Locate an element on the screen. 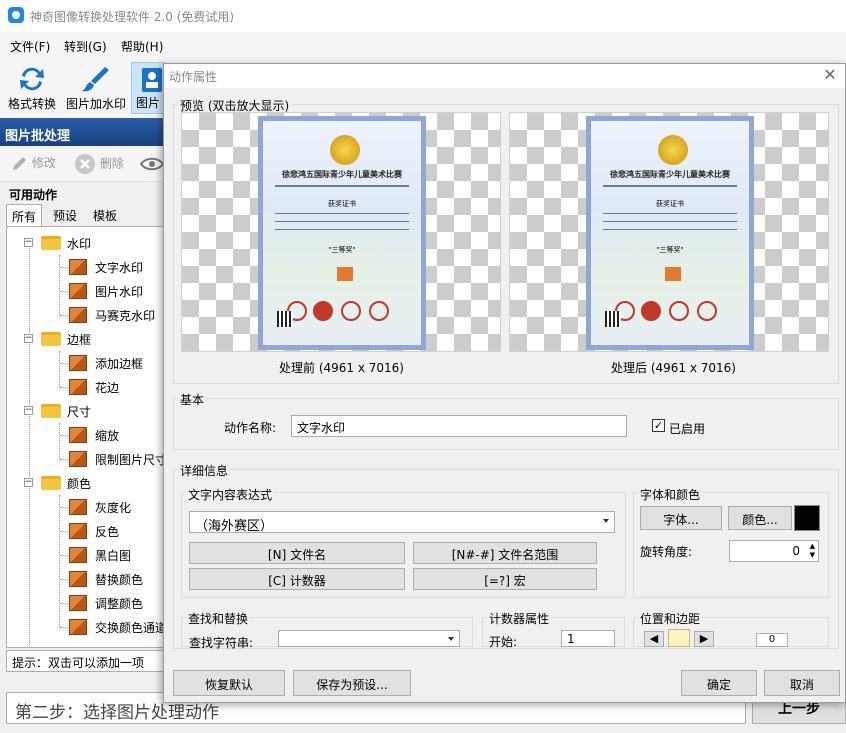 This screenshot has height=733, width=846. menu-file: 文件(F) is located at coordinates (30, 46).